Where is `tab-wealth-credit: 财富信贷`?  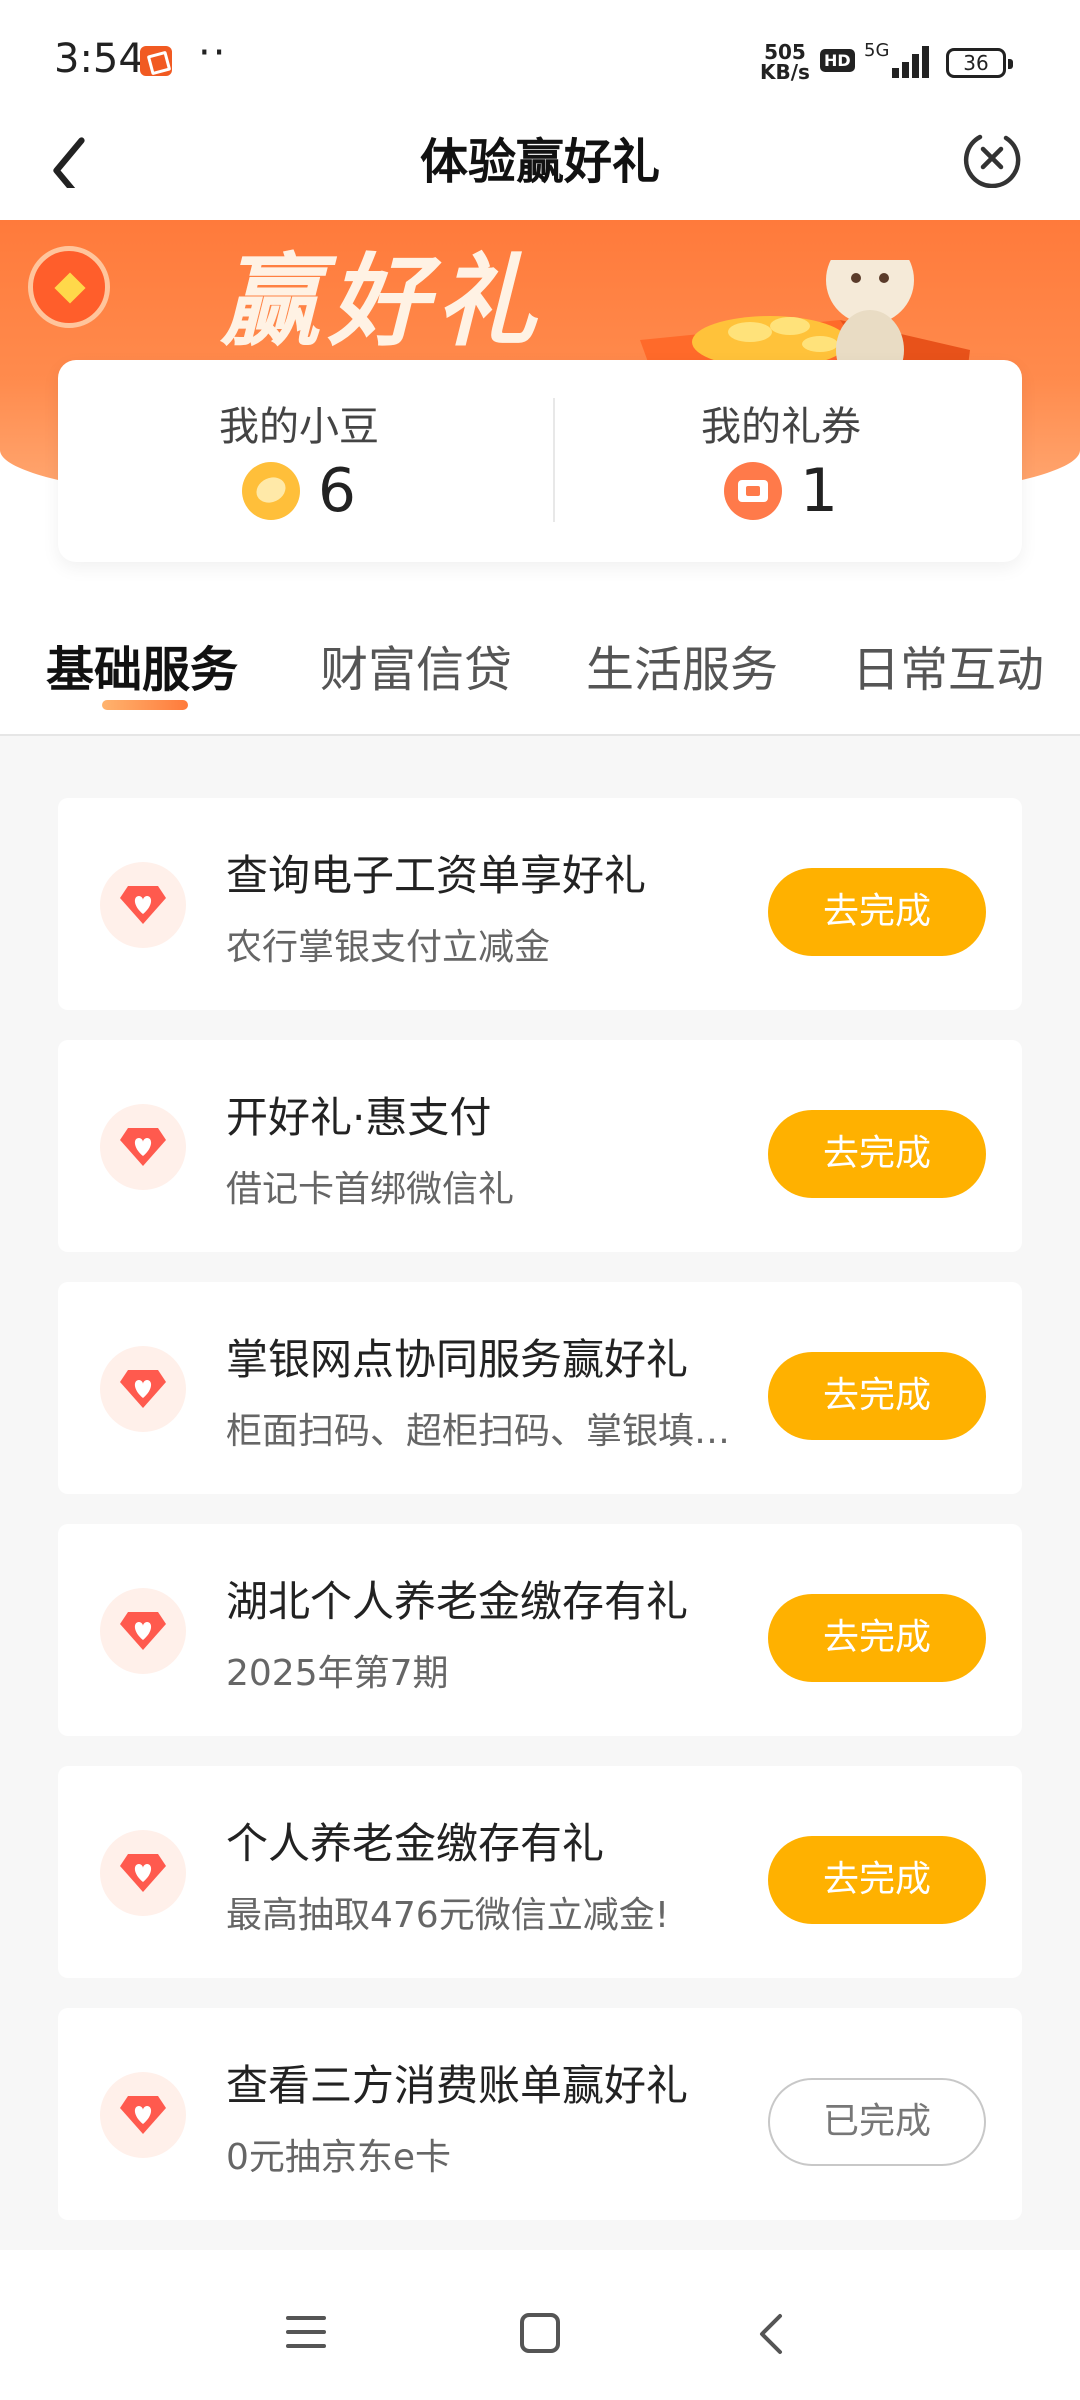 tab-wealth-credit: 财富信贷 is located at coordinates (416, 665).